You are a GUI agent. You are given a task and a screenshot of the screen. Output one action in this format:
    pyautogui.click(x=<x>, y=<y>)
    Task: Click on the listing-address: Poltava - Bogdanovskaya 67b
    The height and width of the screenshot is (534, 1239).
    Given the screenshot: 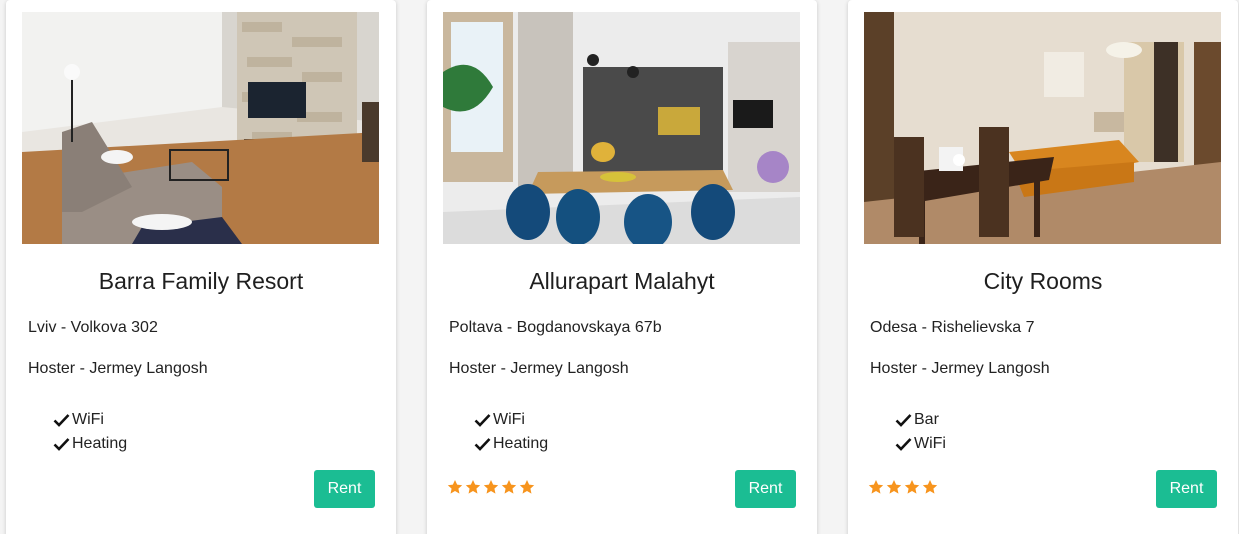 What is the action you would take?
    pyautogui.click(x=555, y=327)
    